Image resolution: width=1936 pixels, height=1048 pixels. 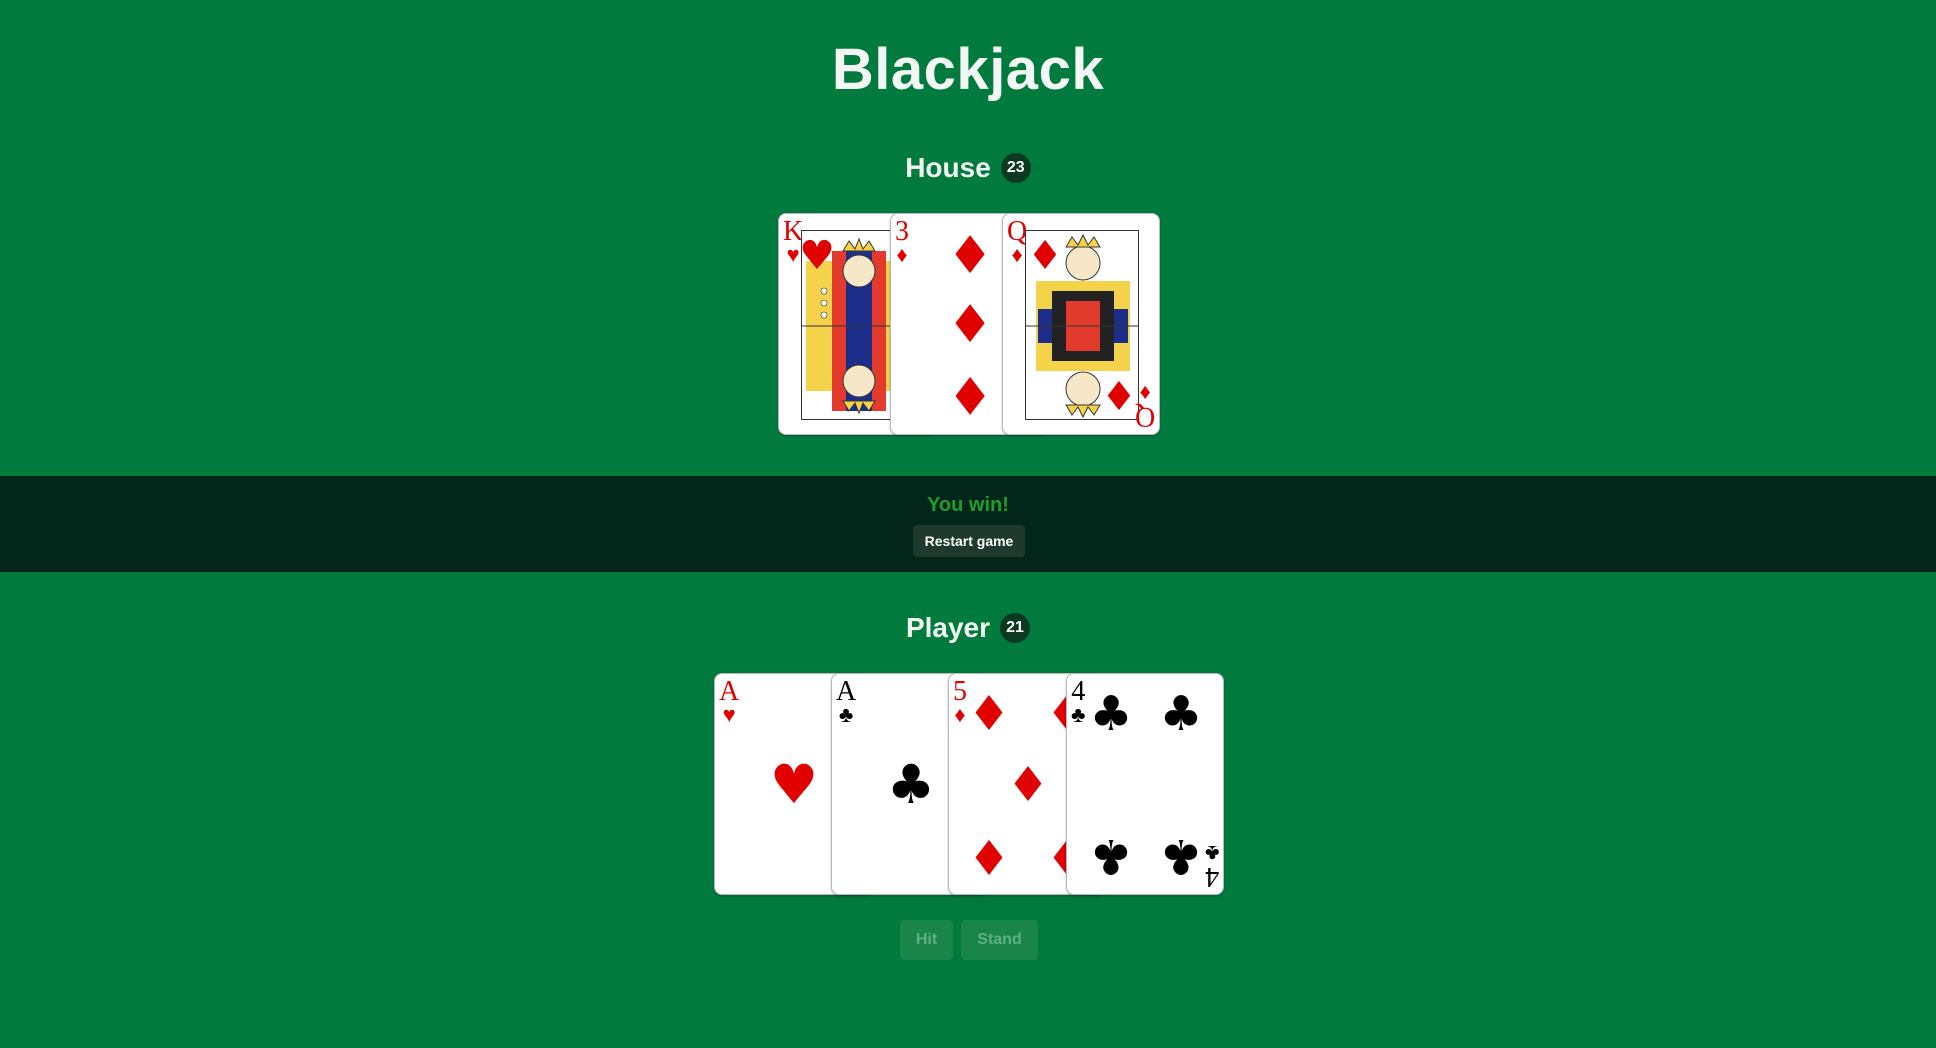 I want to click on player-label: Player, so click(x=948, y=627).